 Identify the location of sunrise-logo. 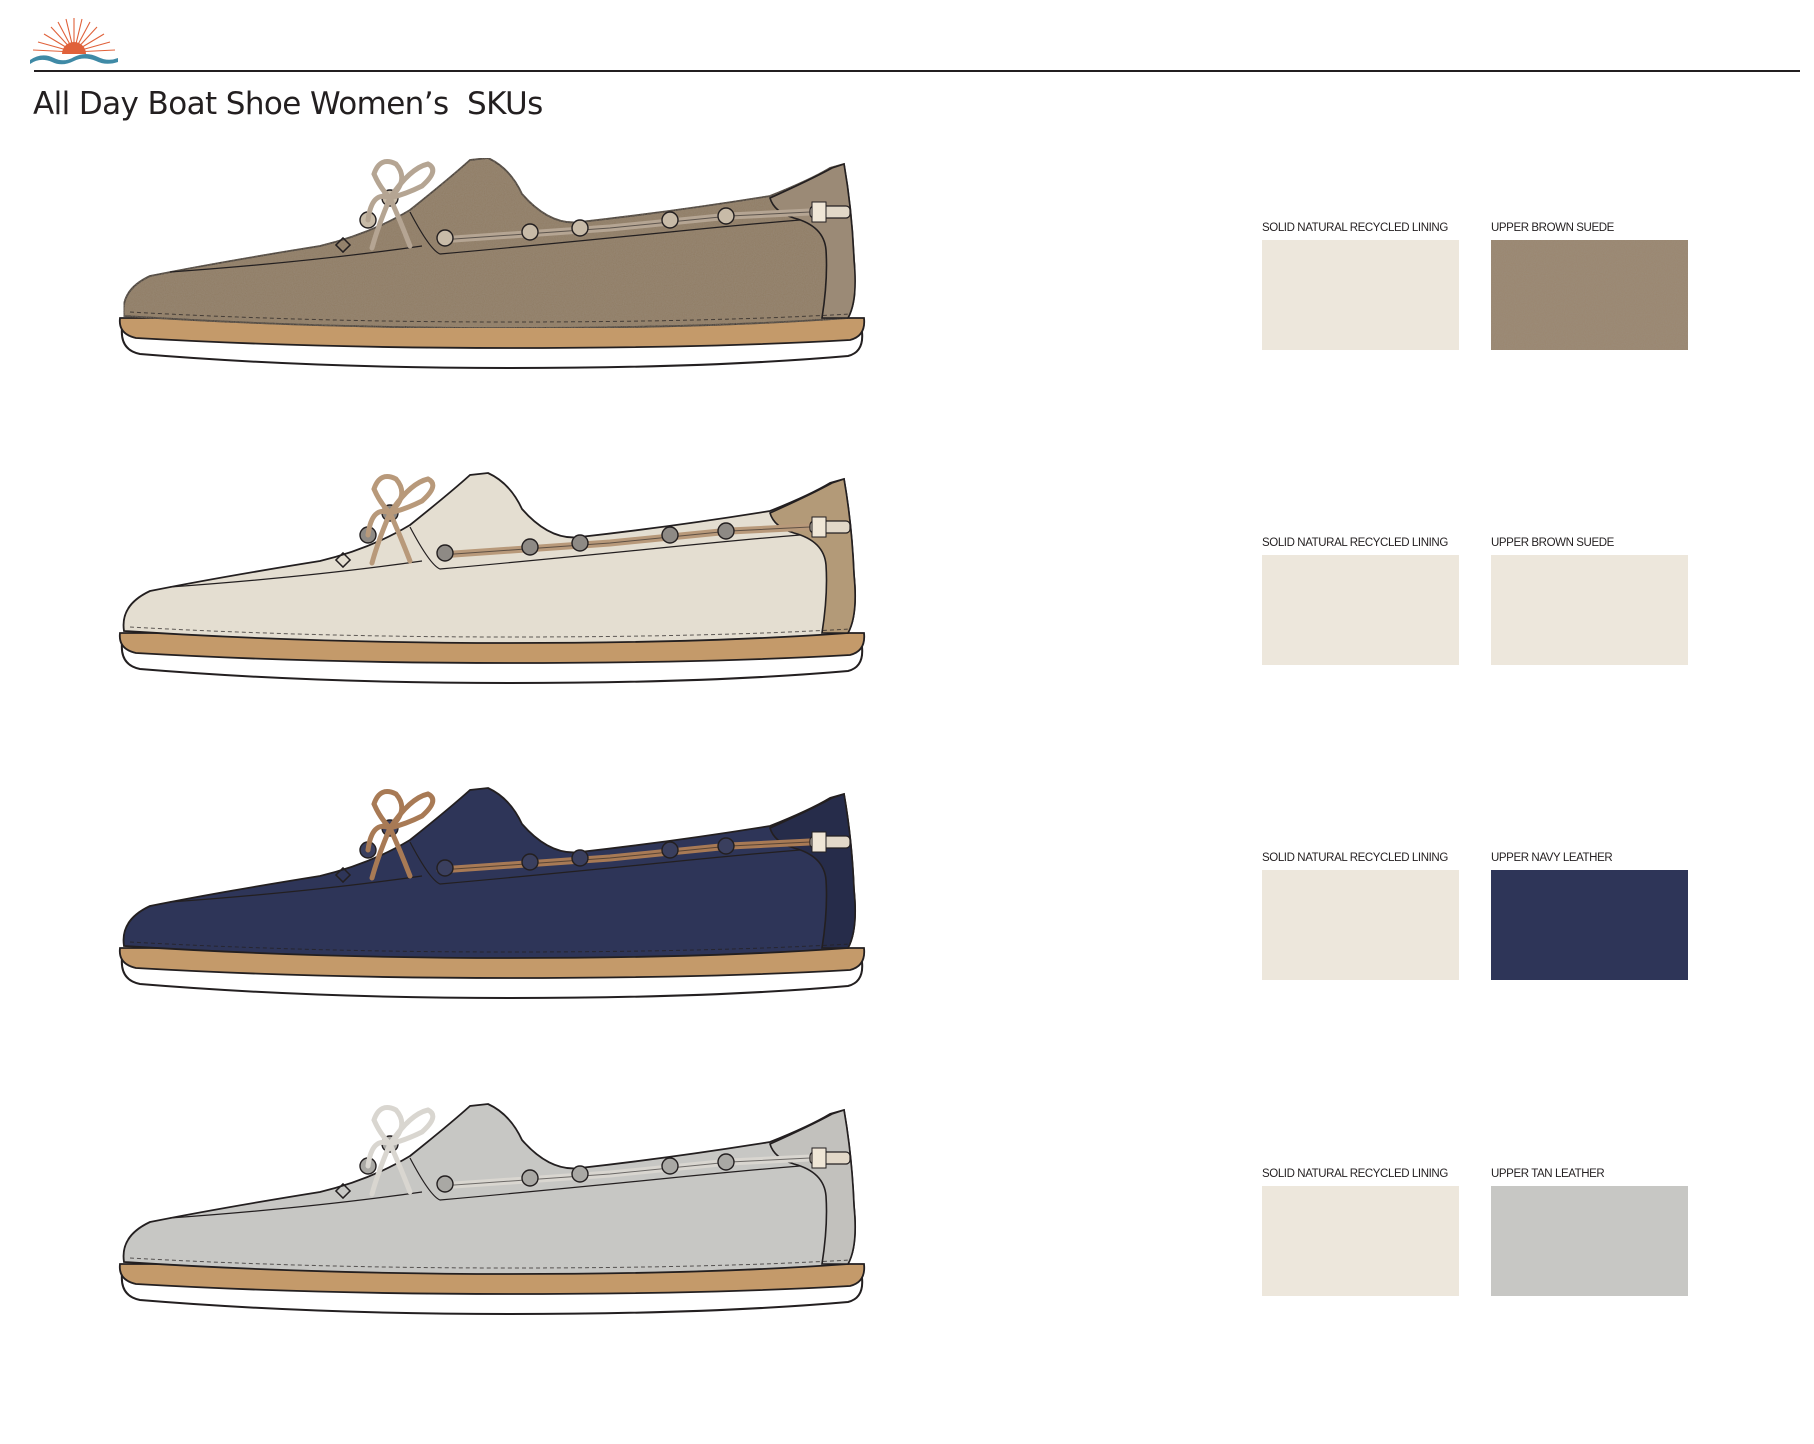
(74, 41).